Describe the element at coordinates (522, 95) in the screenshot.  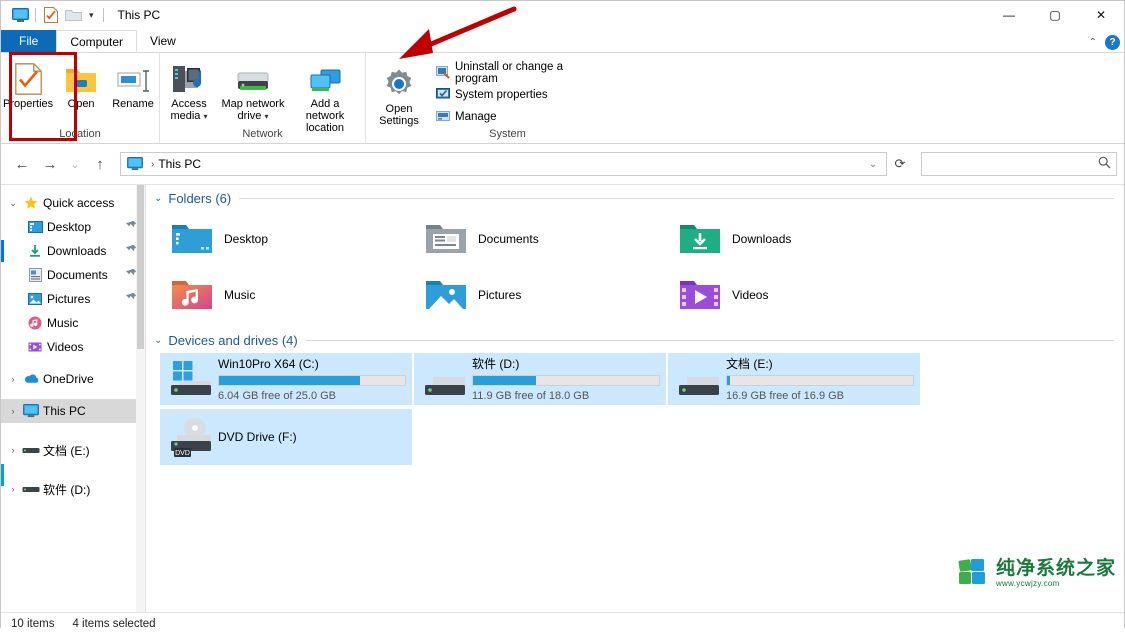
I see `system-properties-button: System properties` at that location.